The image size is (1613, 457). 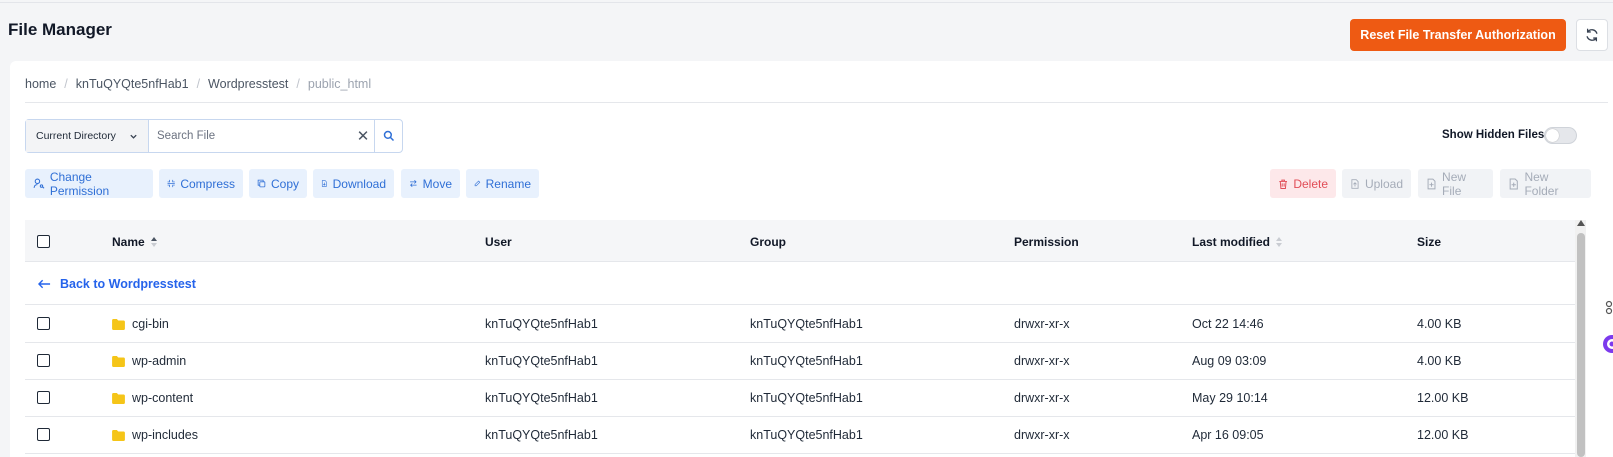 I want to click on new-folder-icon, so click(x=1513, y=183).